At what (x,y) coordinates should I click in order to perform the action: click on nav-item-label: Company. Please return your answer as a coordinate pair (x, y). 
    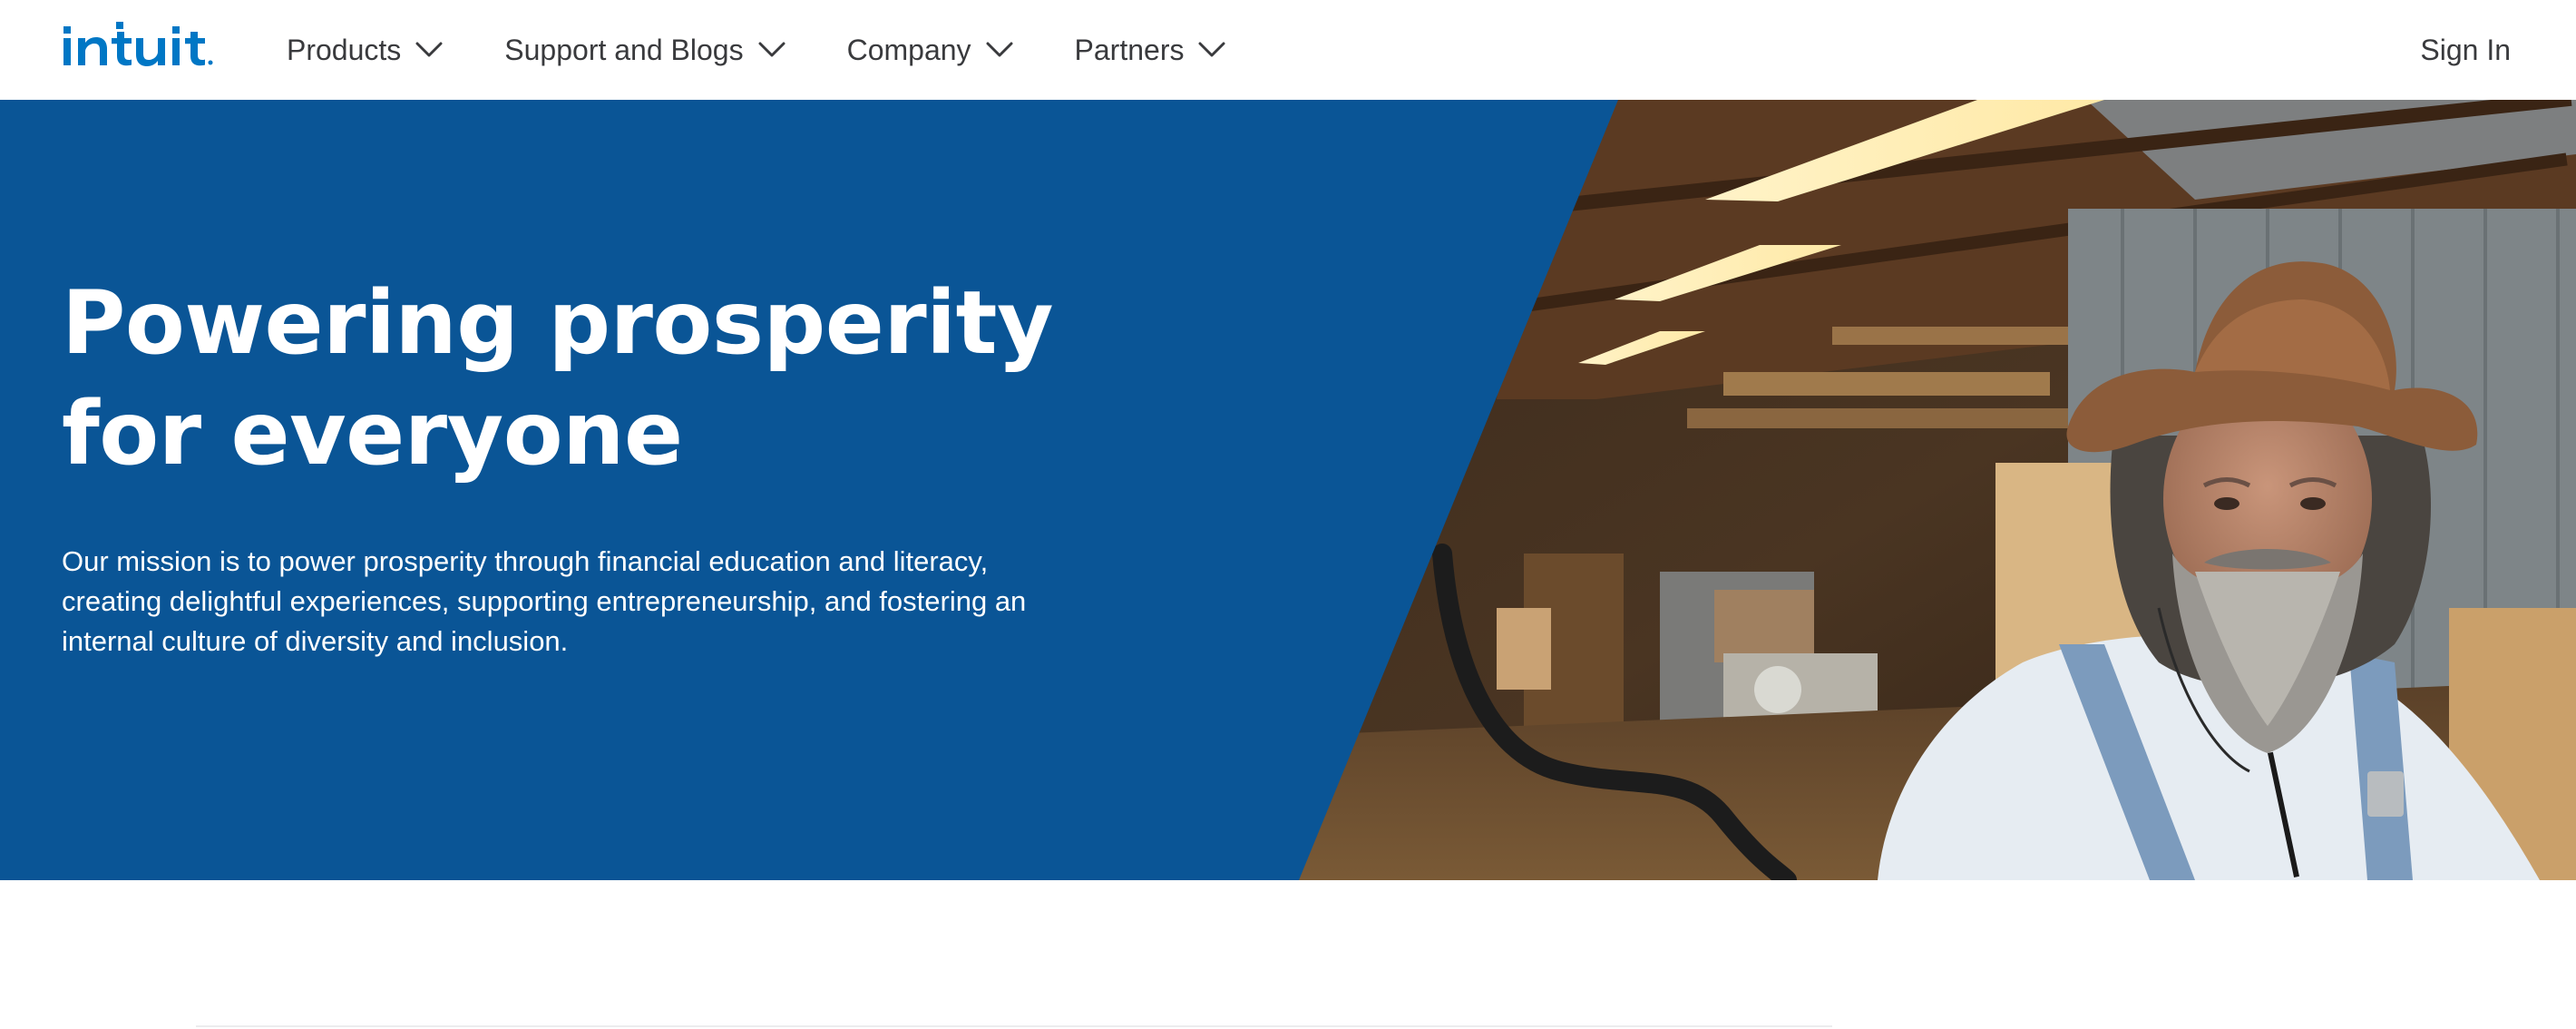
    Looking at the image, I should click on (908, 49).